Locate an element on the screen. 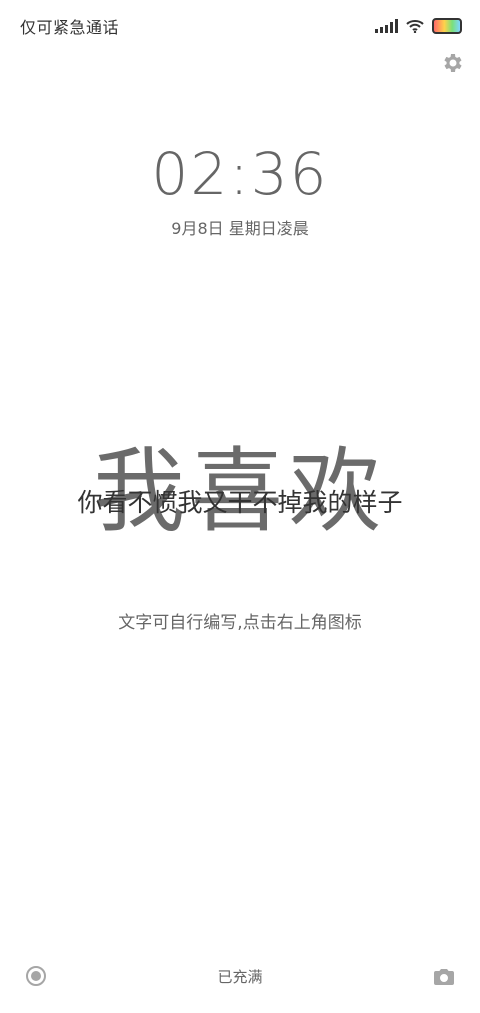 This screenshot has width=480, height=1013. charge-status: 已充满 is located at coordinates (240, 977).